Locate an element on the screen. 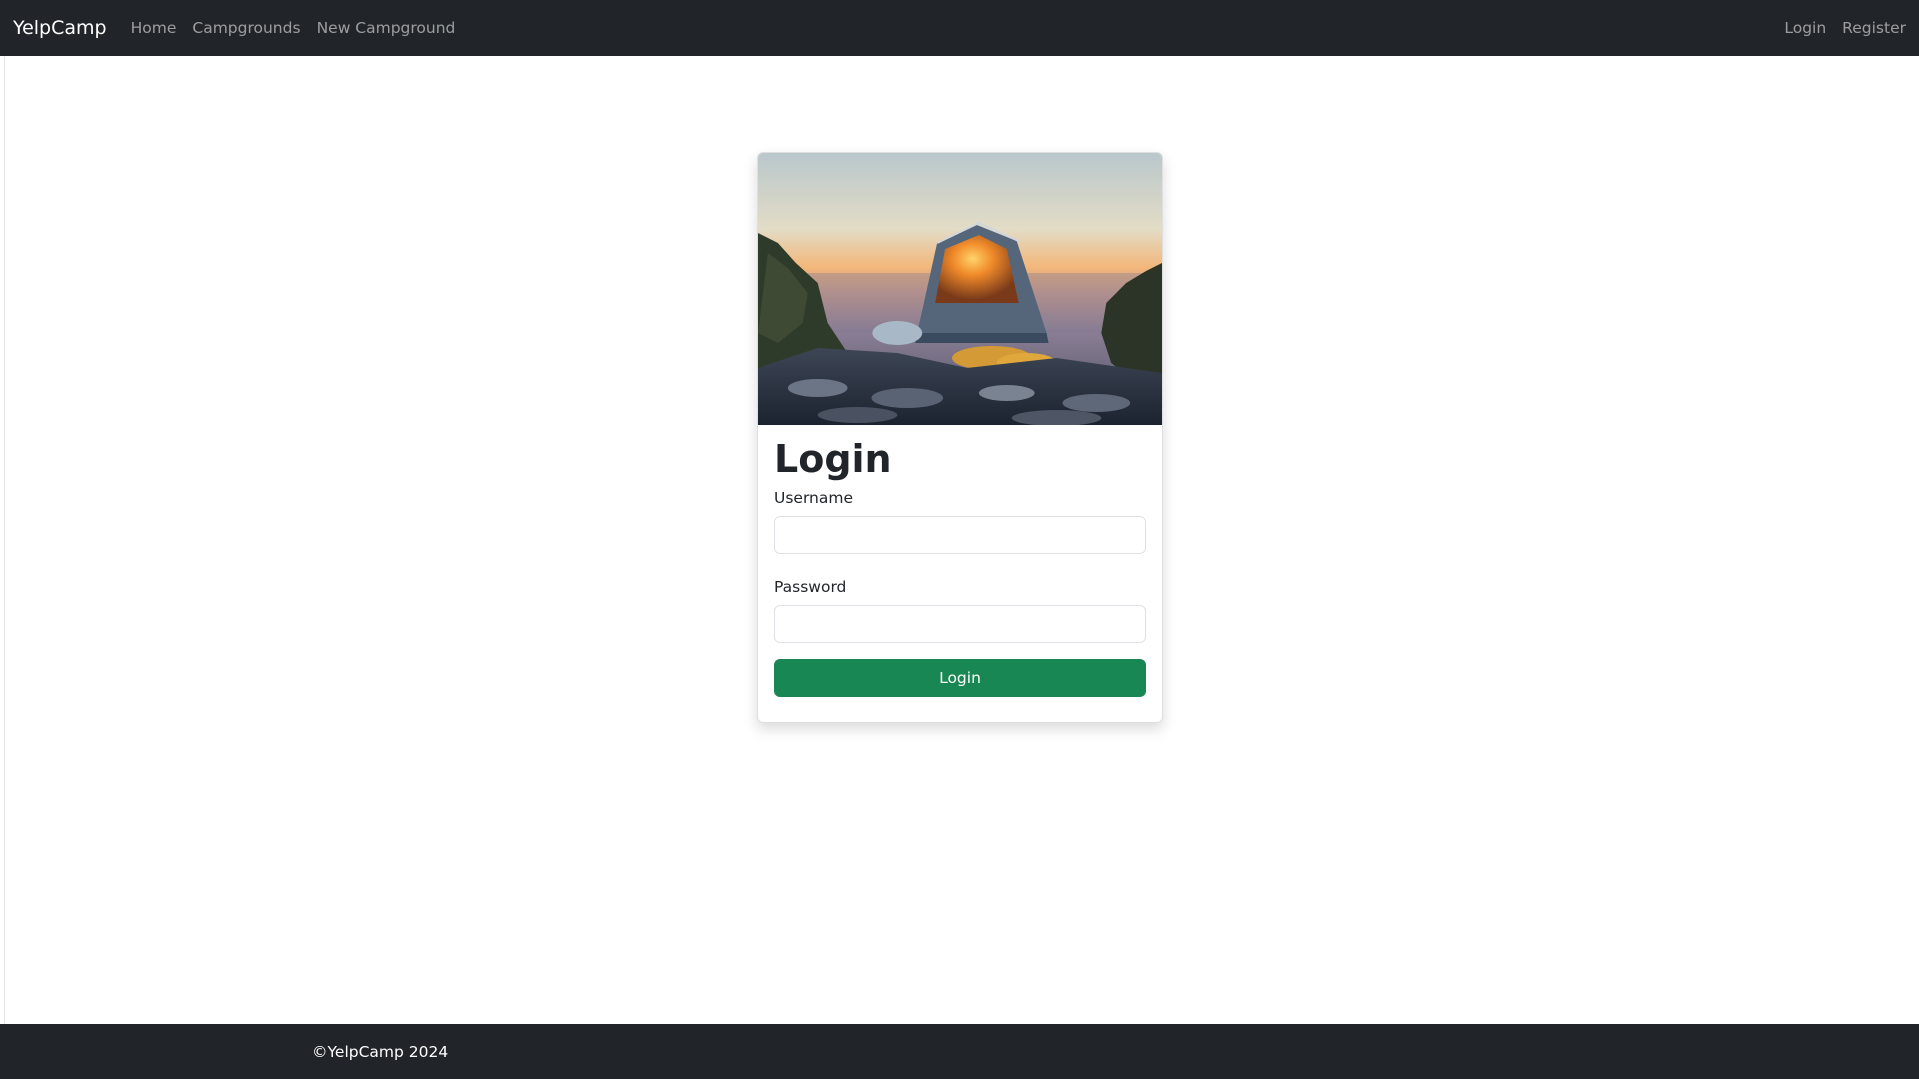 The image size is (1919, 1079). username-label: Username is located at coordinates (814, 497).